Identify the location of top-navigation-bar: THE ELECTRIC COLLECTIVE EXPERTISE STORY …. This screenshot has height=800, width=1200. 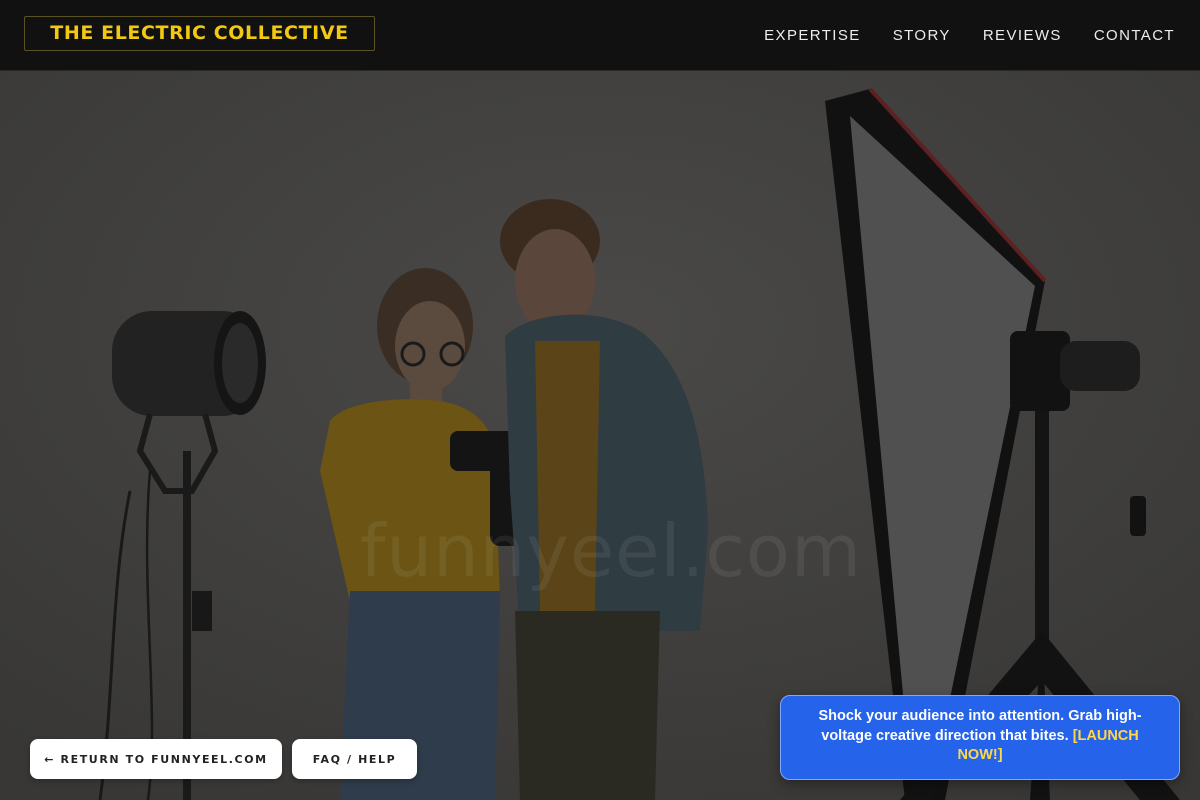
(600, 35).